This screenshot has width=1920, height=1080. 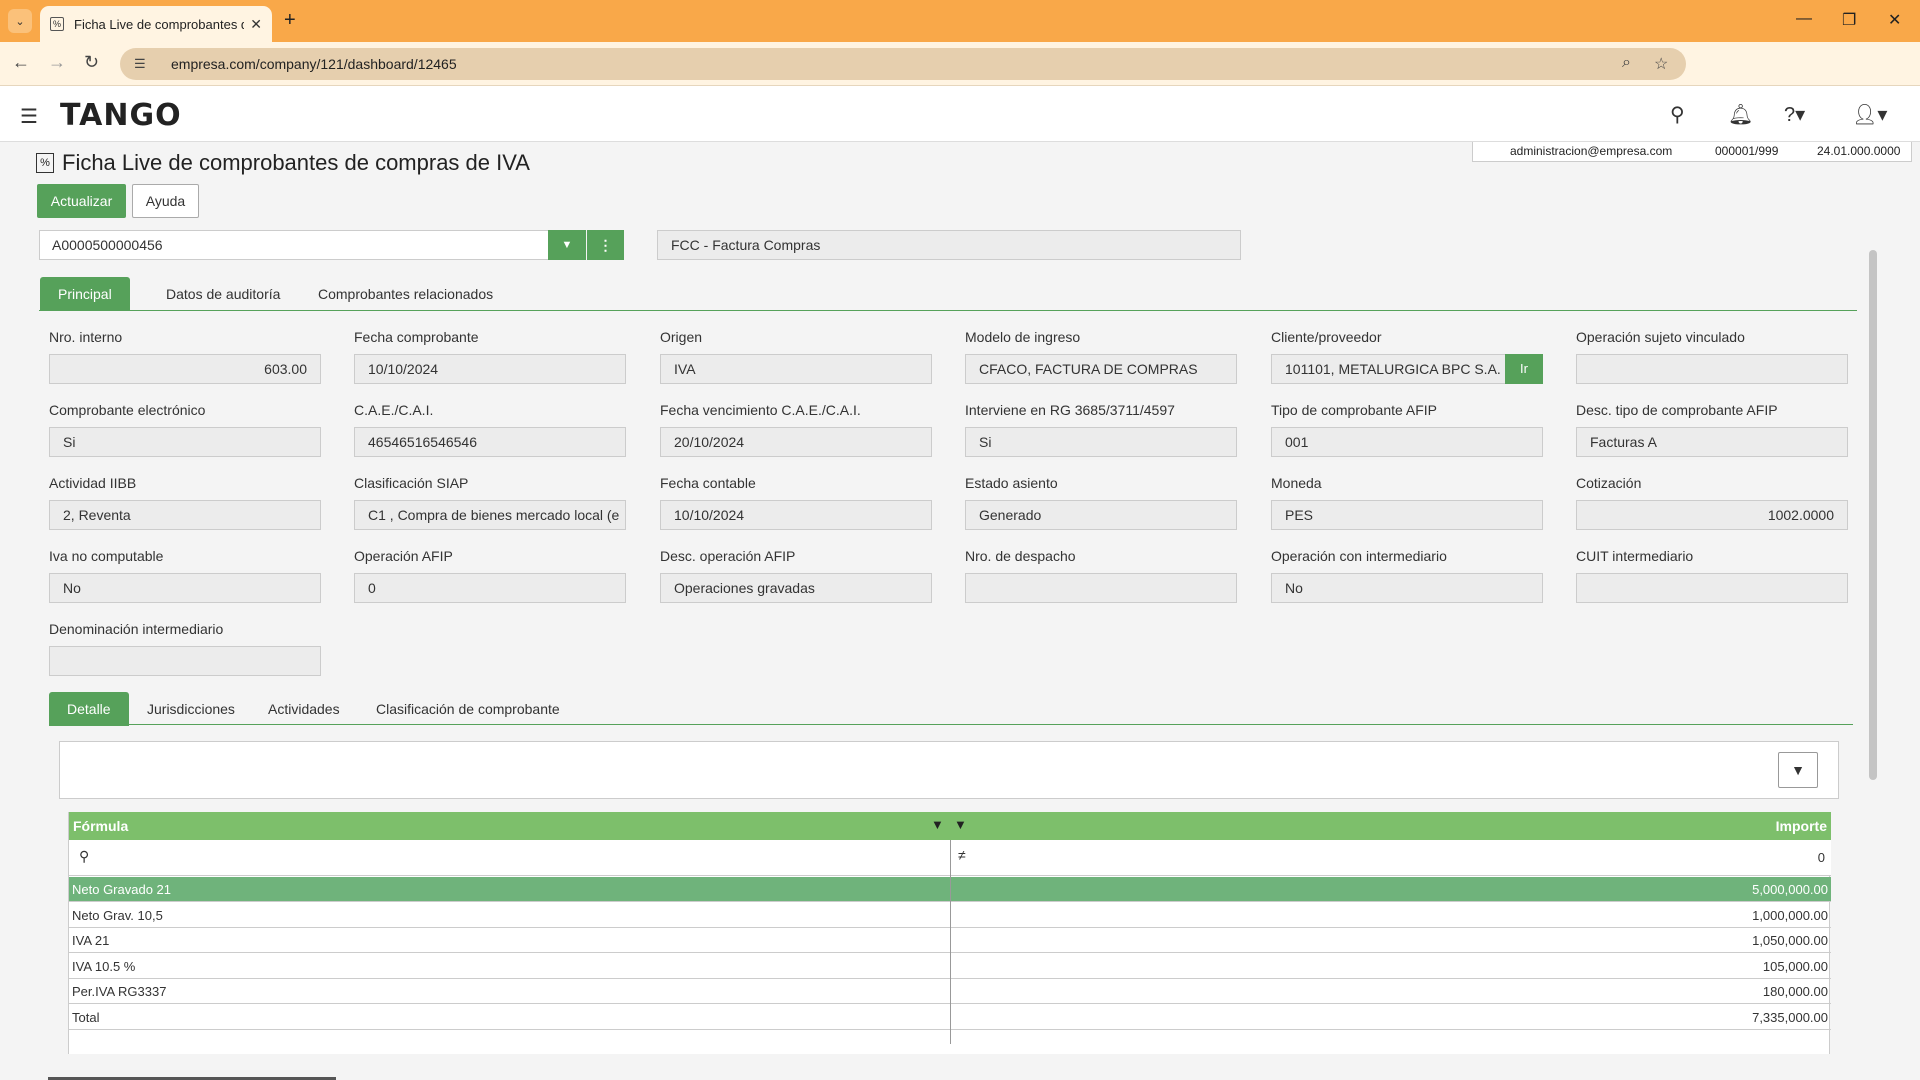 What do you see at coordinates (91, 940) in the screenshot?
I see `formula-cell: IVA 21` at bounding box center [91, 940].